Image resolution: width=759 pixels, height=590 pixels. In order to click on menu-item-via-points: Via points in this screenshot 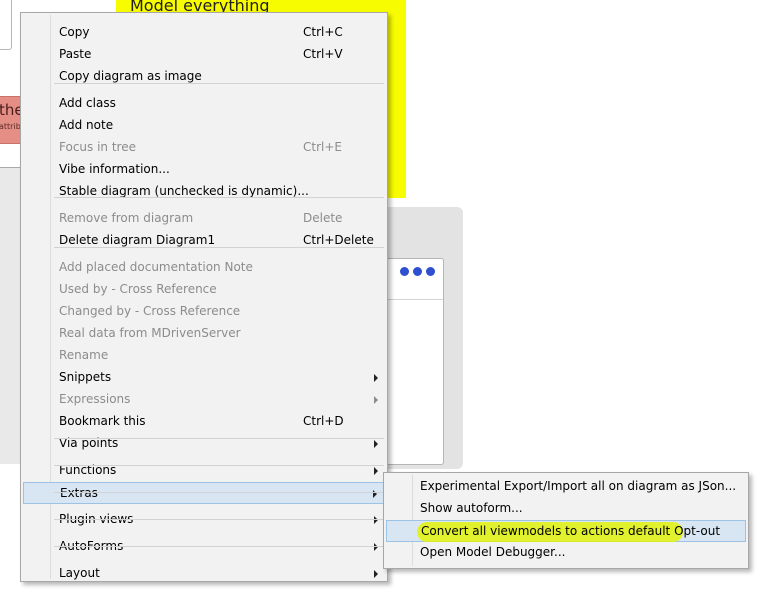, I will do `click(204, 444)`.